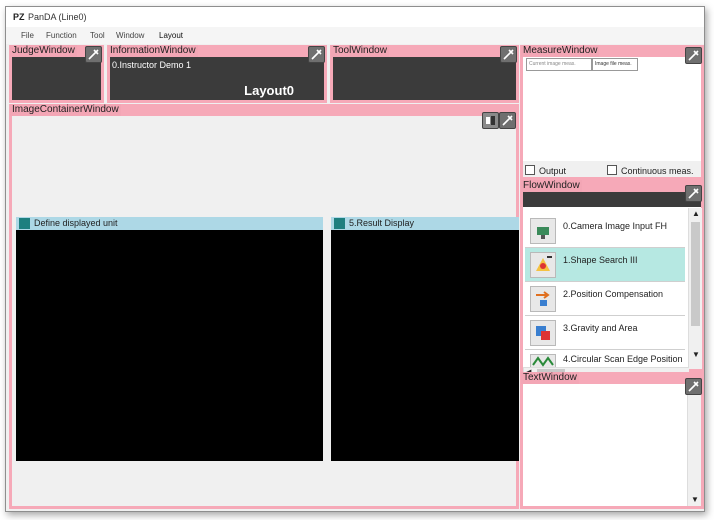  I want to click on flow-window-title: FlowWindow, so click(551, 186).